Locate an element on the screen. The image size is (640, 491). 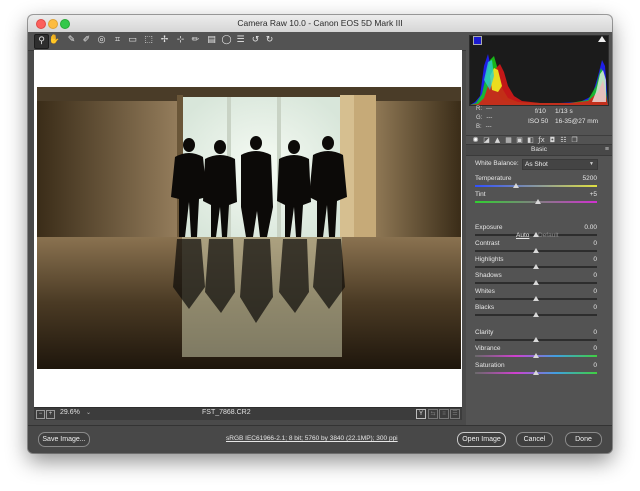
red-eye-tool: ⊹ is located at coordinates (180, 40).